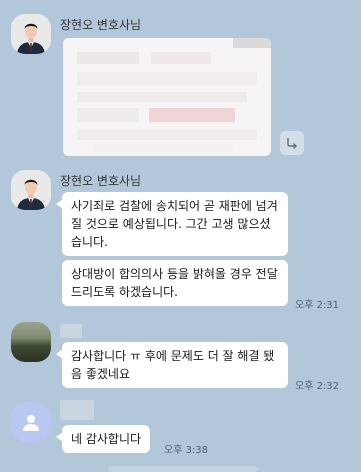  Describe the element at coordinates (175, 283) in the screenshot. I see `message-bubble: 상대방이 합의의사 등을 밝혀올 경우 전달드리도록 하겠습니다.` at that location.